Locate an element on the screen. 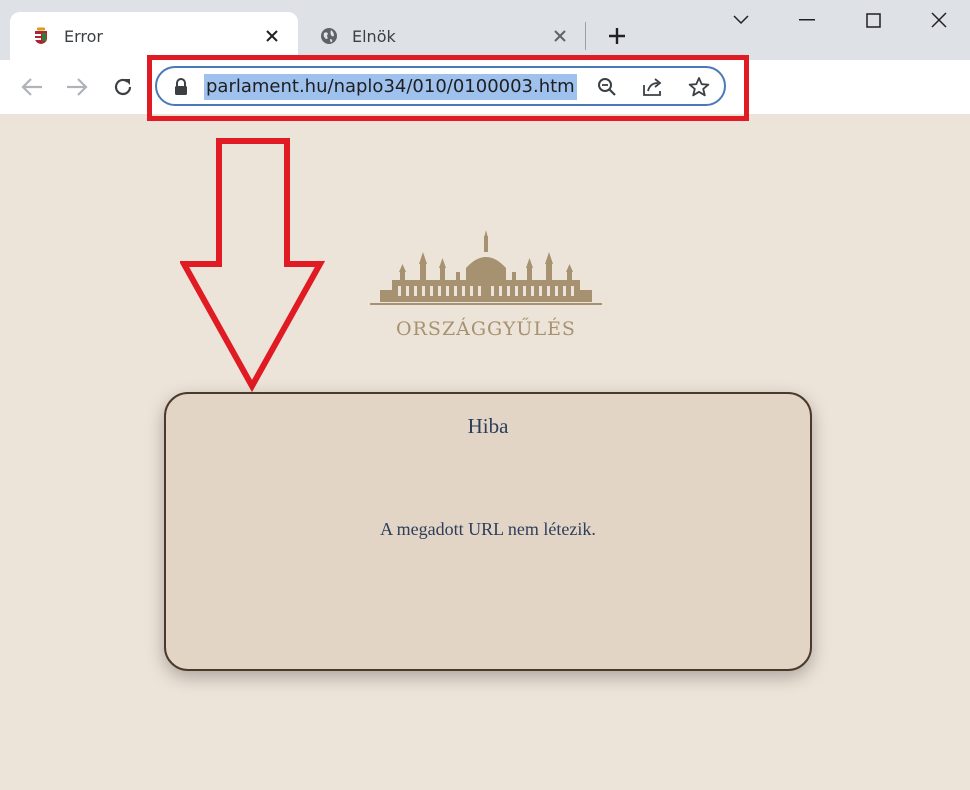 This screenshot has width=970, height=790. chevron-down-icon is located at coordinates (741, 20).